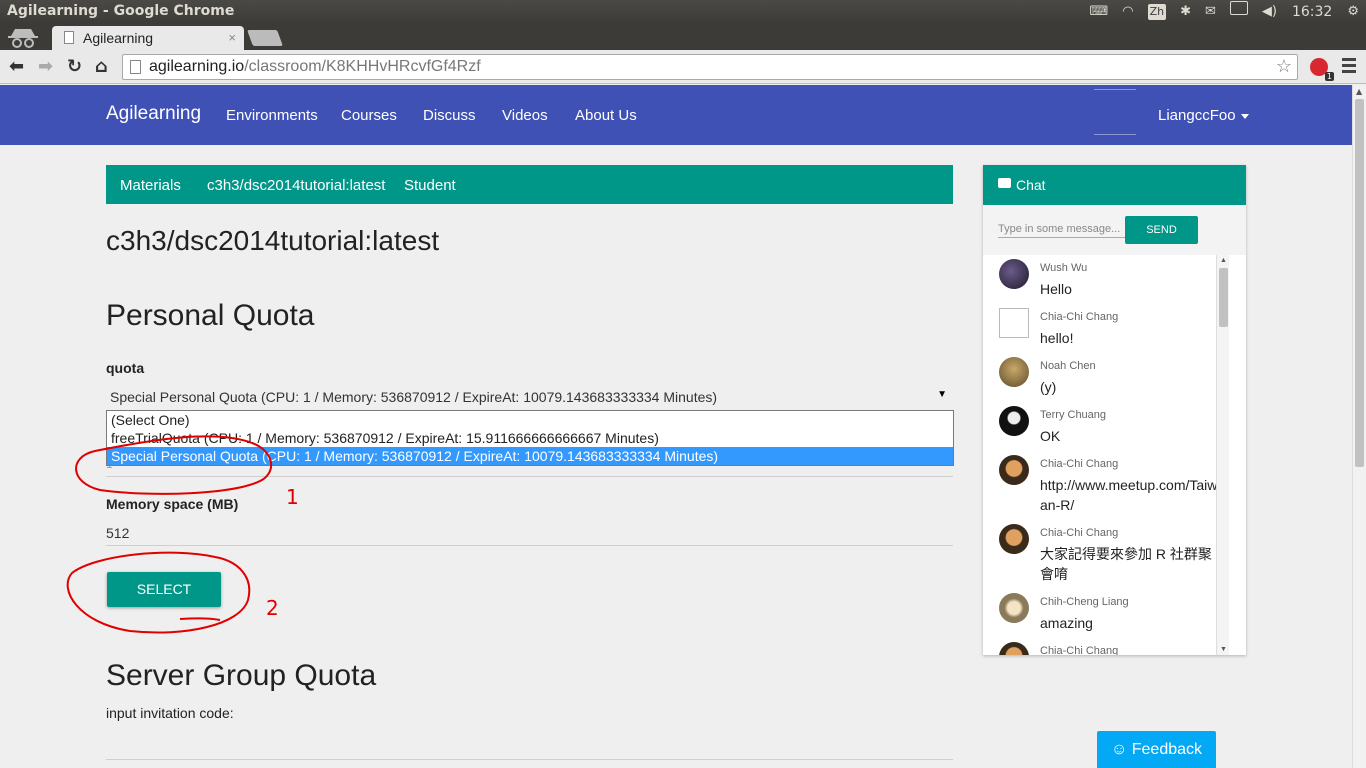 The image size is (1366, 768). Describe the element at coordinates (1048, 387) in the screenshot. I see `chat-text: (y)` at that location.